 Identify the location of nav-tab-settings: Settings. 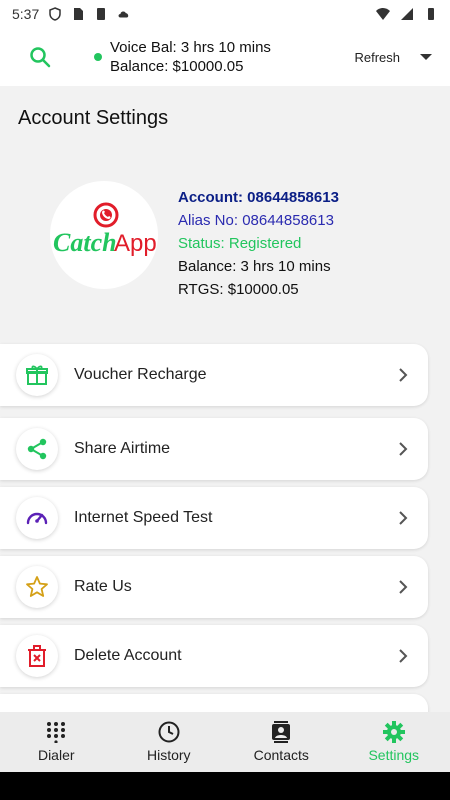
(394, 742).